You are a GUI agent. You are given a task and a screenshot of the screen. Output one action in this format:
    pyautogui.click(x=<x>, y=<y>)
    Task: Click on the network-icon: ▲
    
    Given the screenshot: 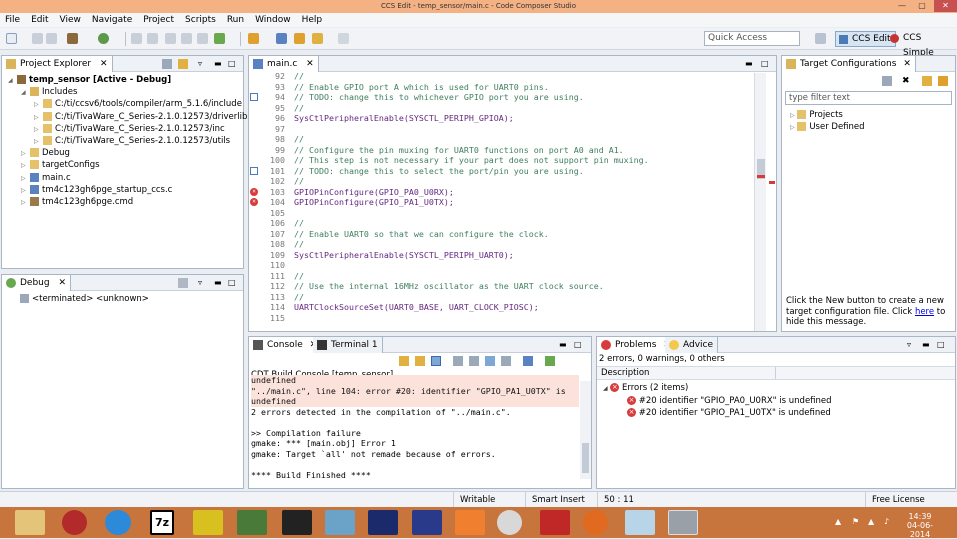 What is the action you would take?
    pyautogui.click(x=871, y=521)
    